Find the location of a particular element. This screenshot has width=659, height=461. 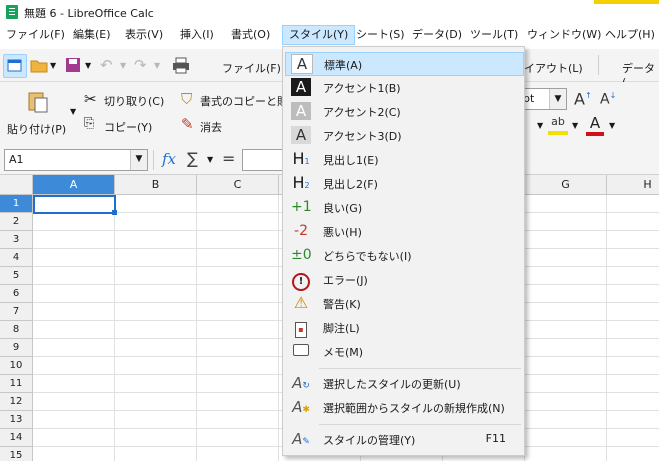

menu-format: 書式(O) is located at coordinates (250, 35).